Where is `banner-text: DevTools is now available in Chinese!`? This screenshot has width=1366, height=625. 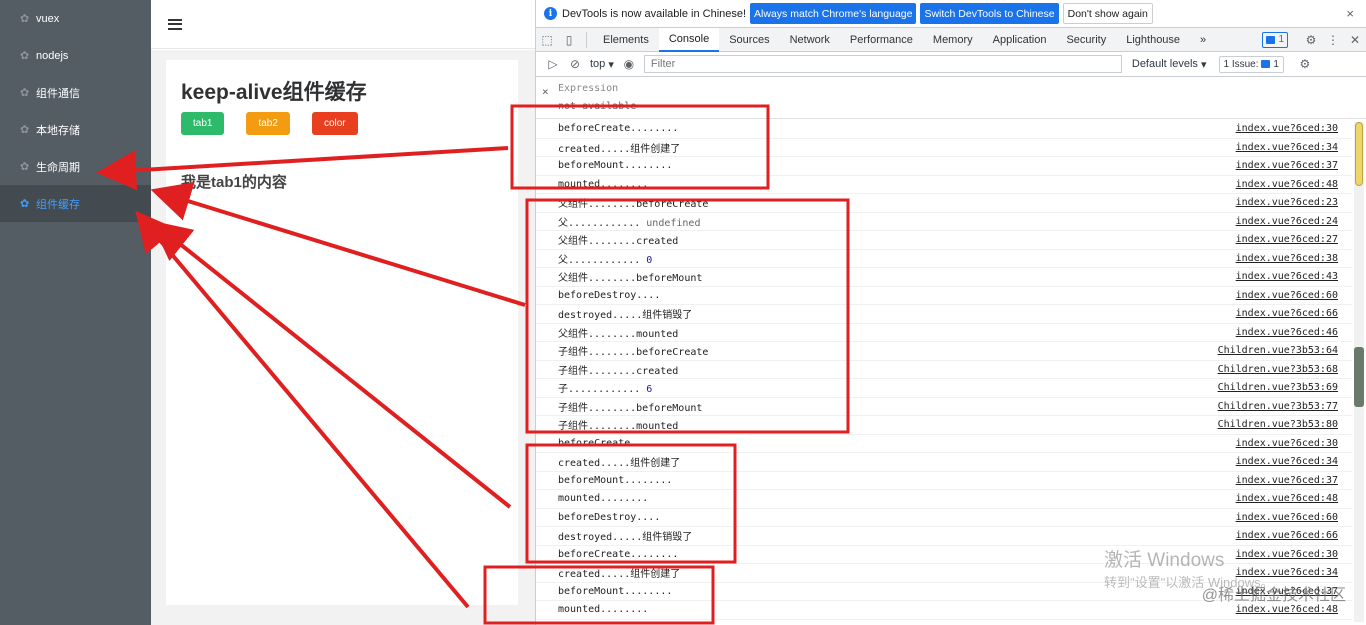
banner-text: DevTools is now available in Chinese! is located at coordinates (654, 13).